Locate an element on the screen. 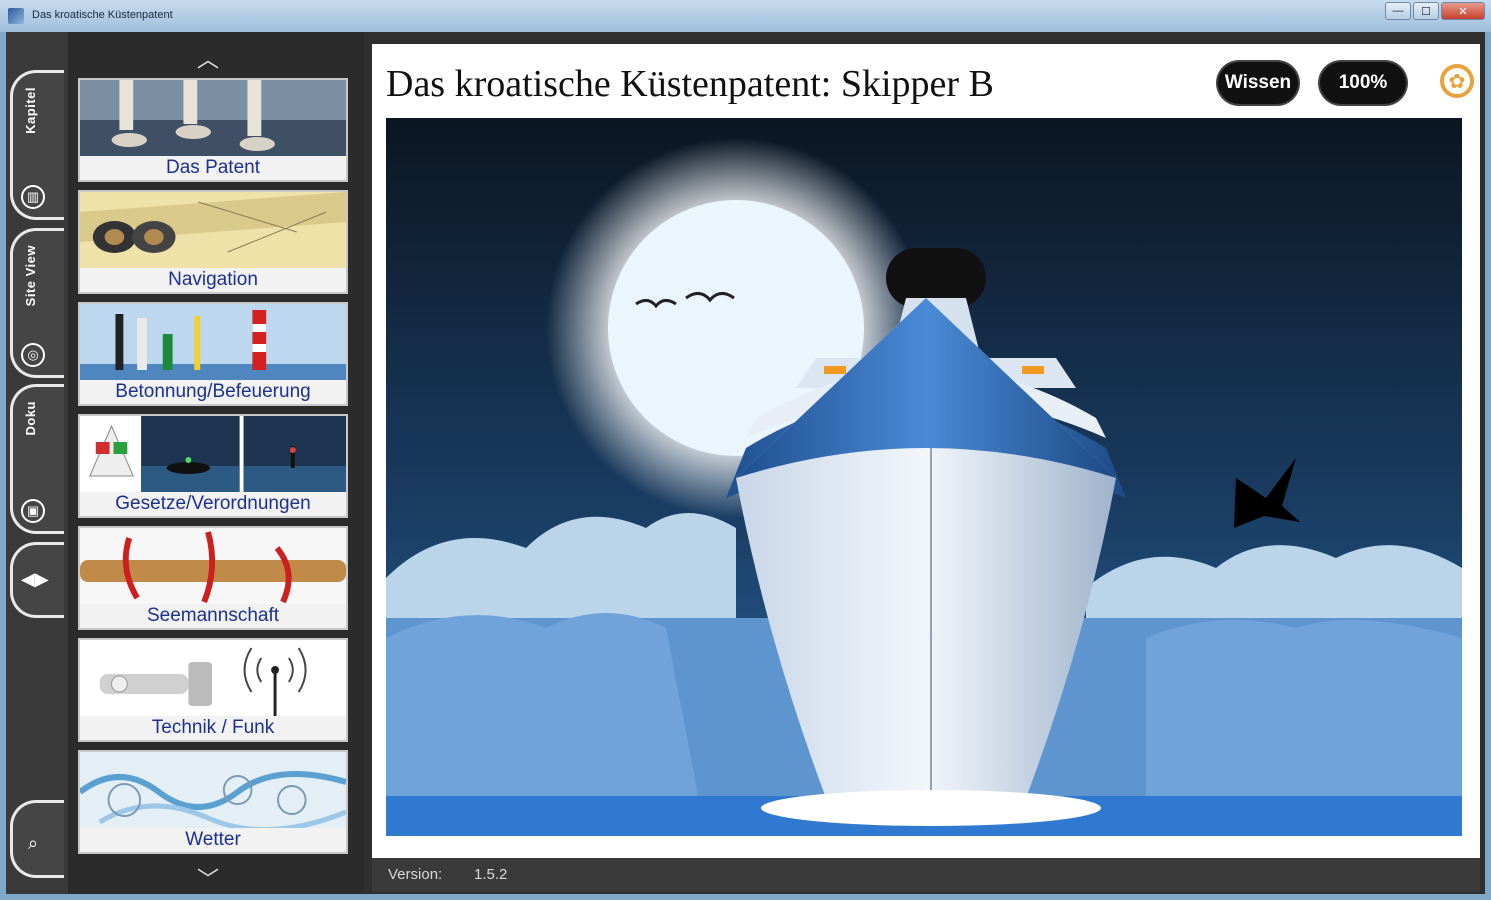 This screenshot has height=900, width=1491. das-patent-image is located at coordinates (213, 119).